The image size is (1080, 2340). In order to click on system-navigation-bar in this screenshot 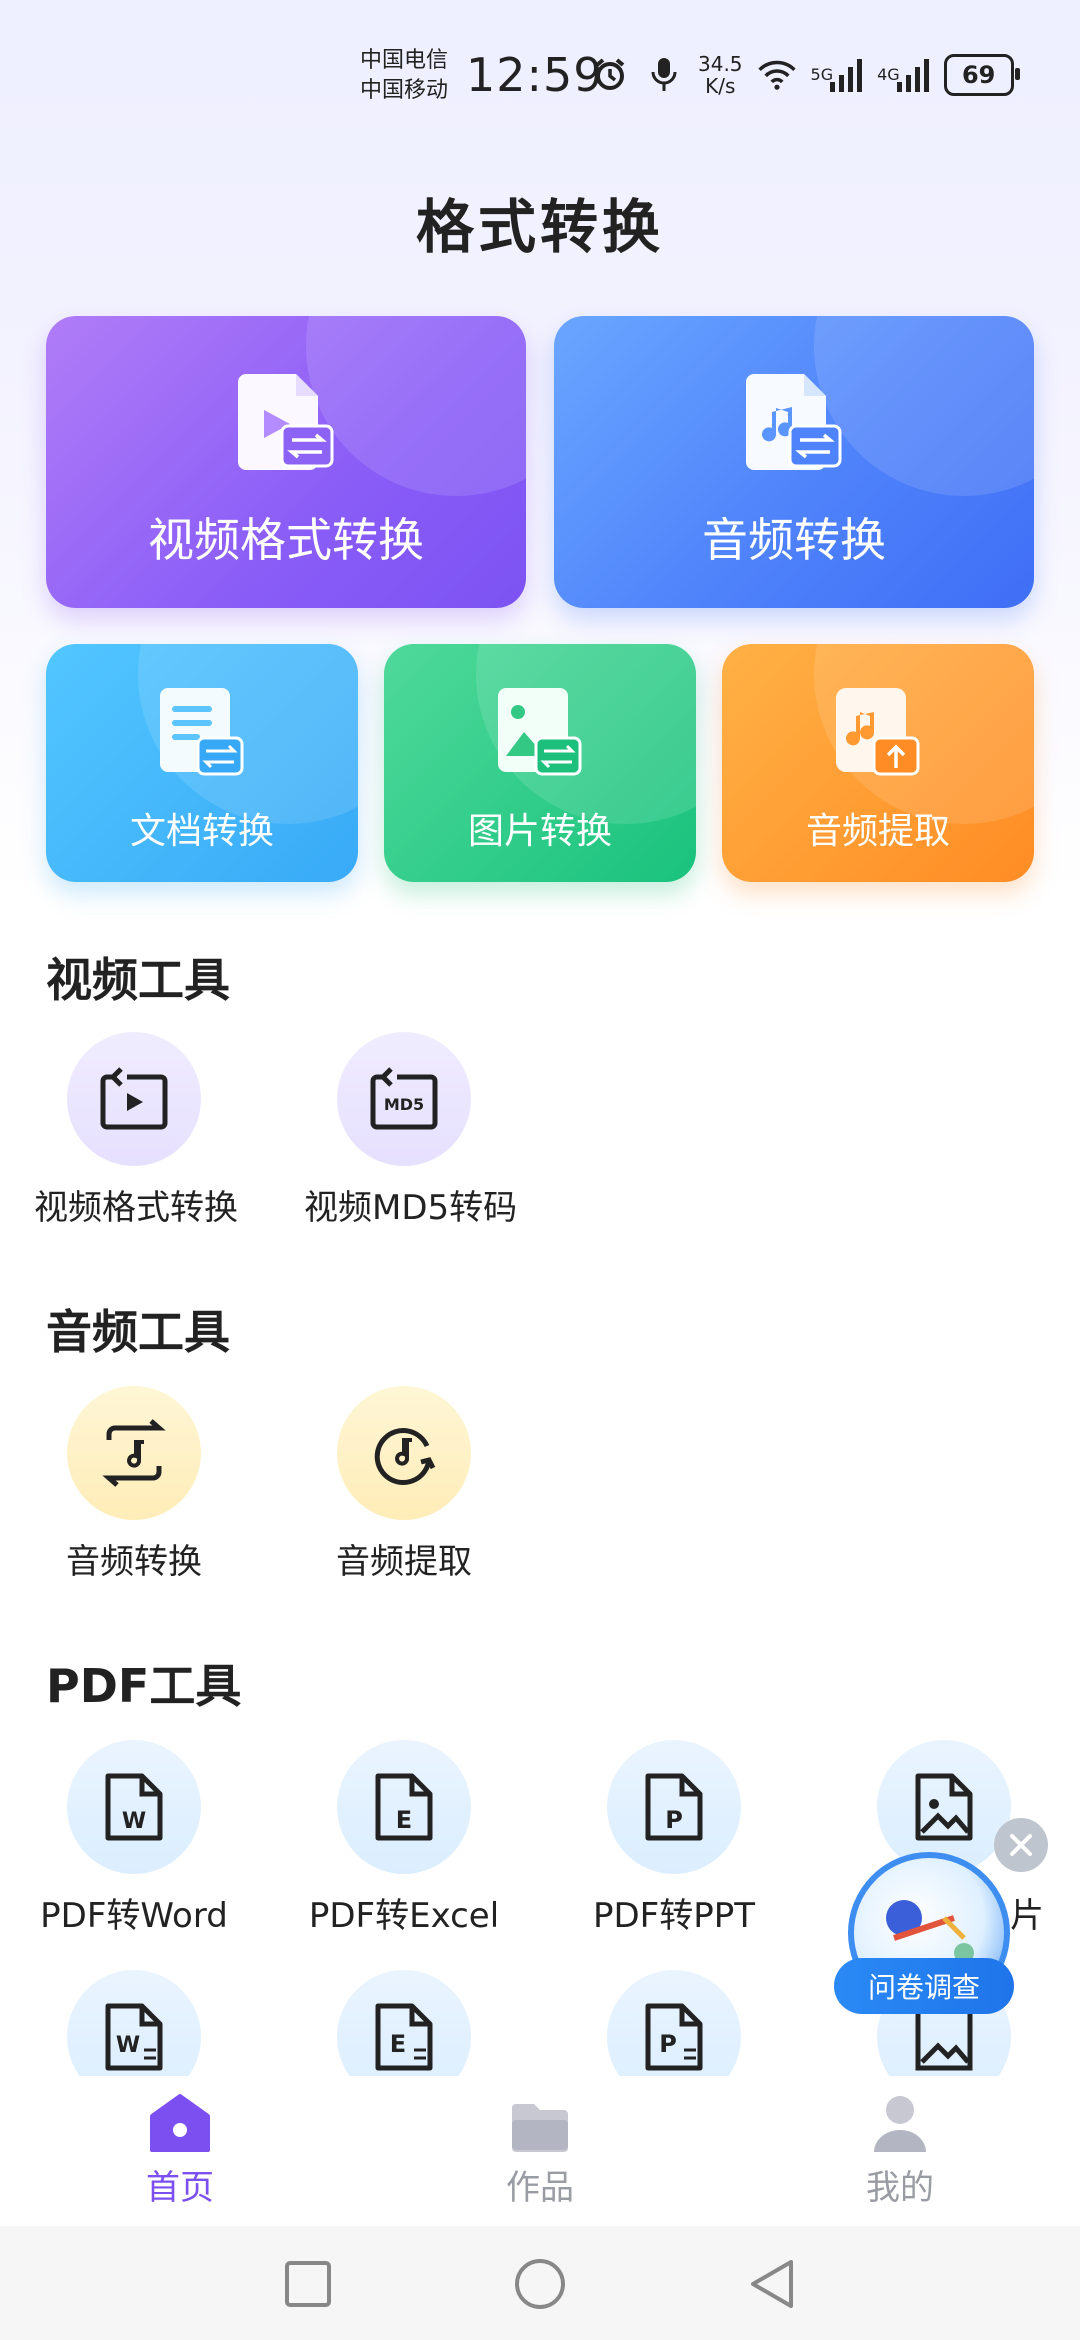, I will do `click(540, 2283)`.